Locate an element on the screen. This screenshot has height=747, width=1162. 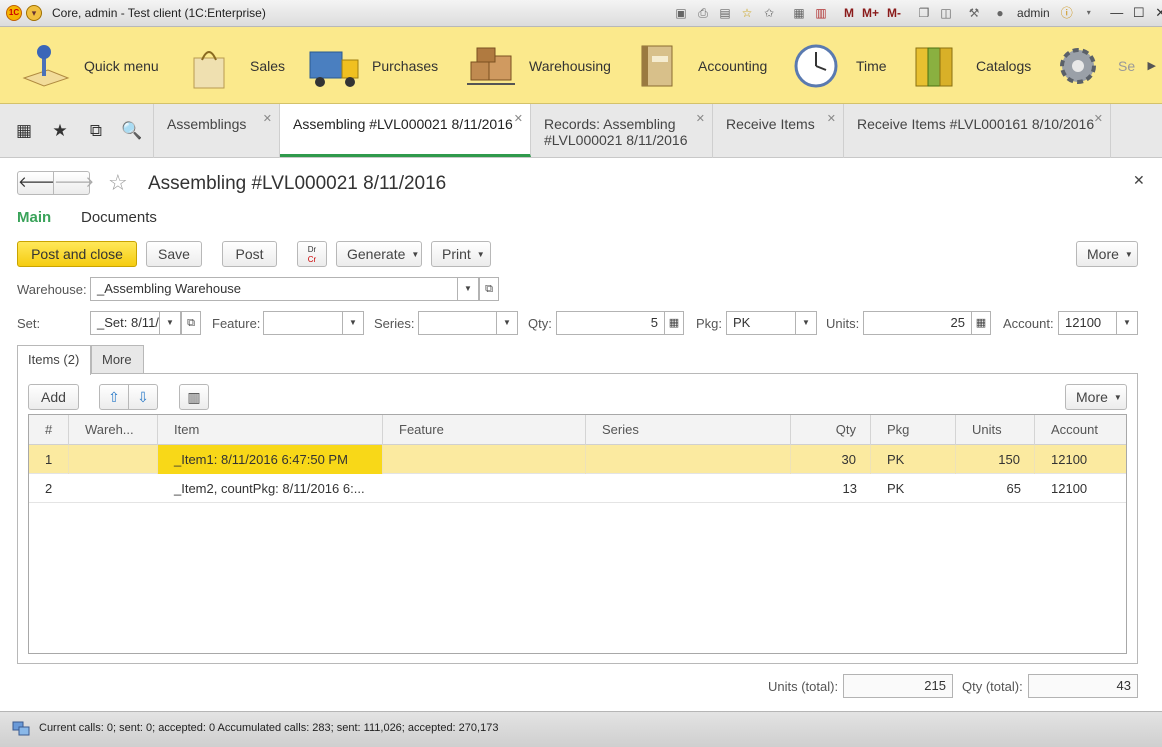
history-icon: ⧉ is located at coordinates (96, 131).